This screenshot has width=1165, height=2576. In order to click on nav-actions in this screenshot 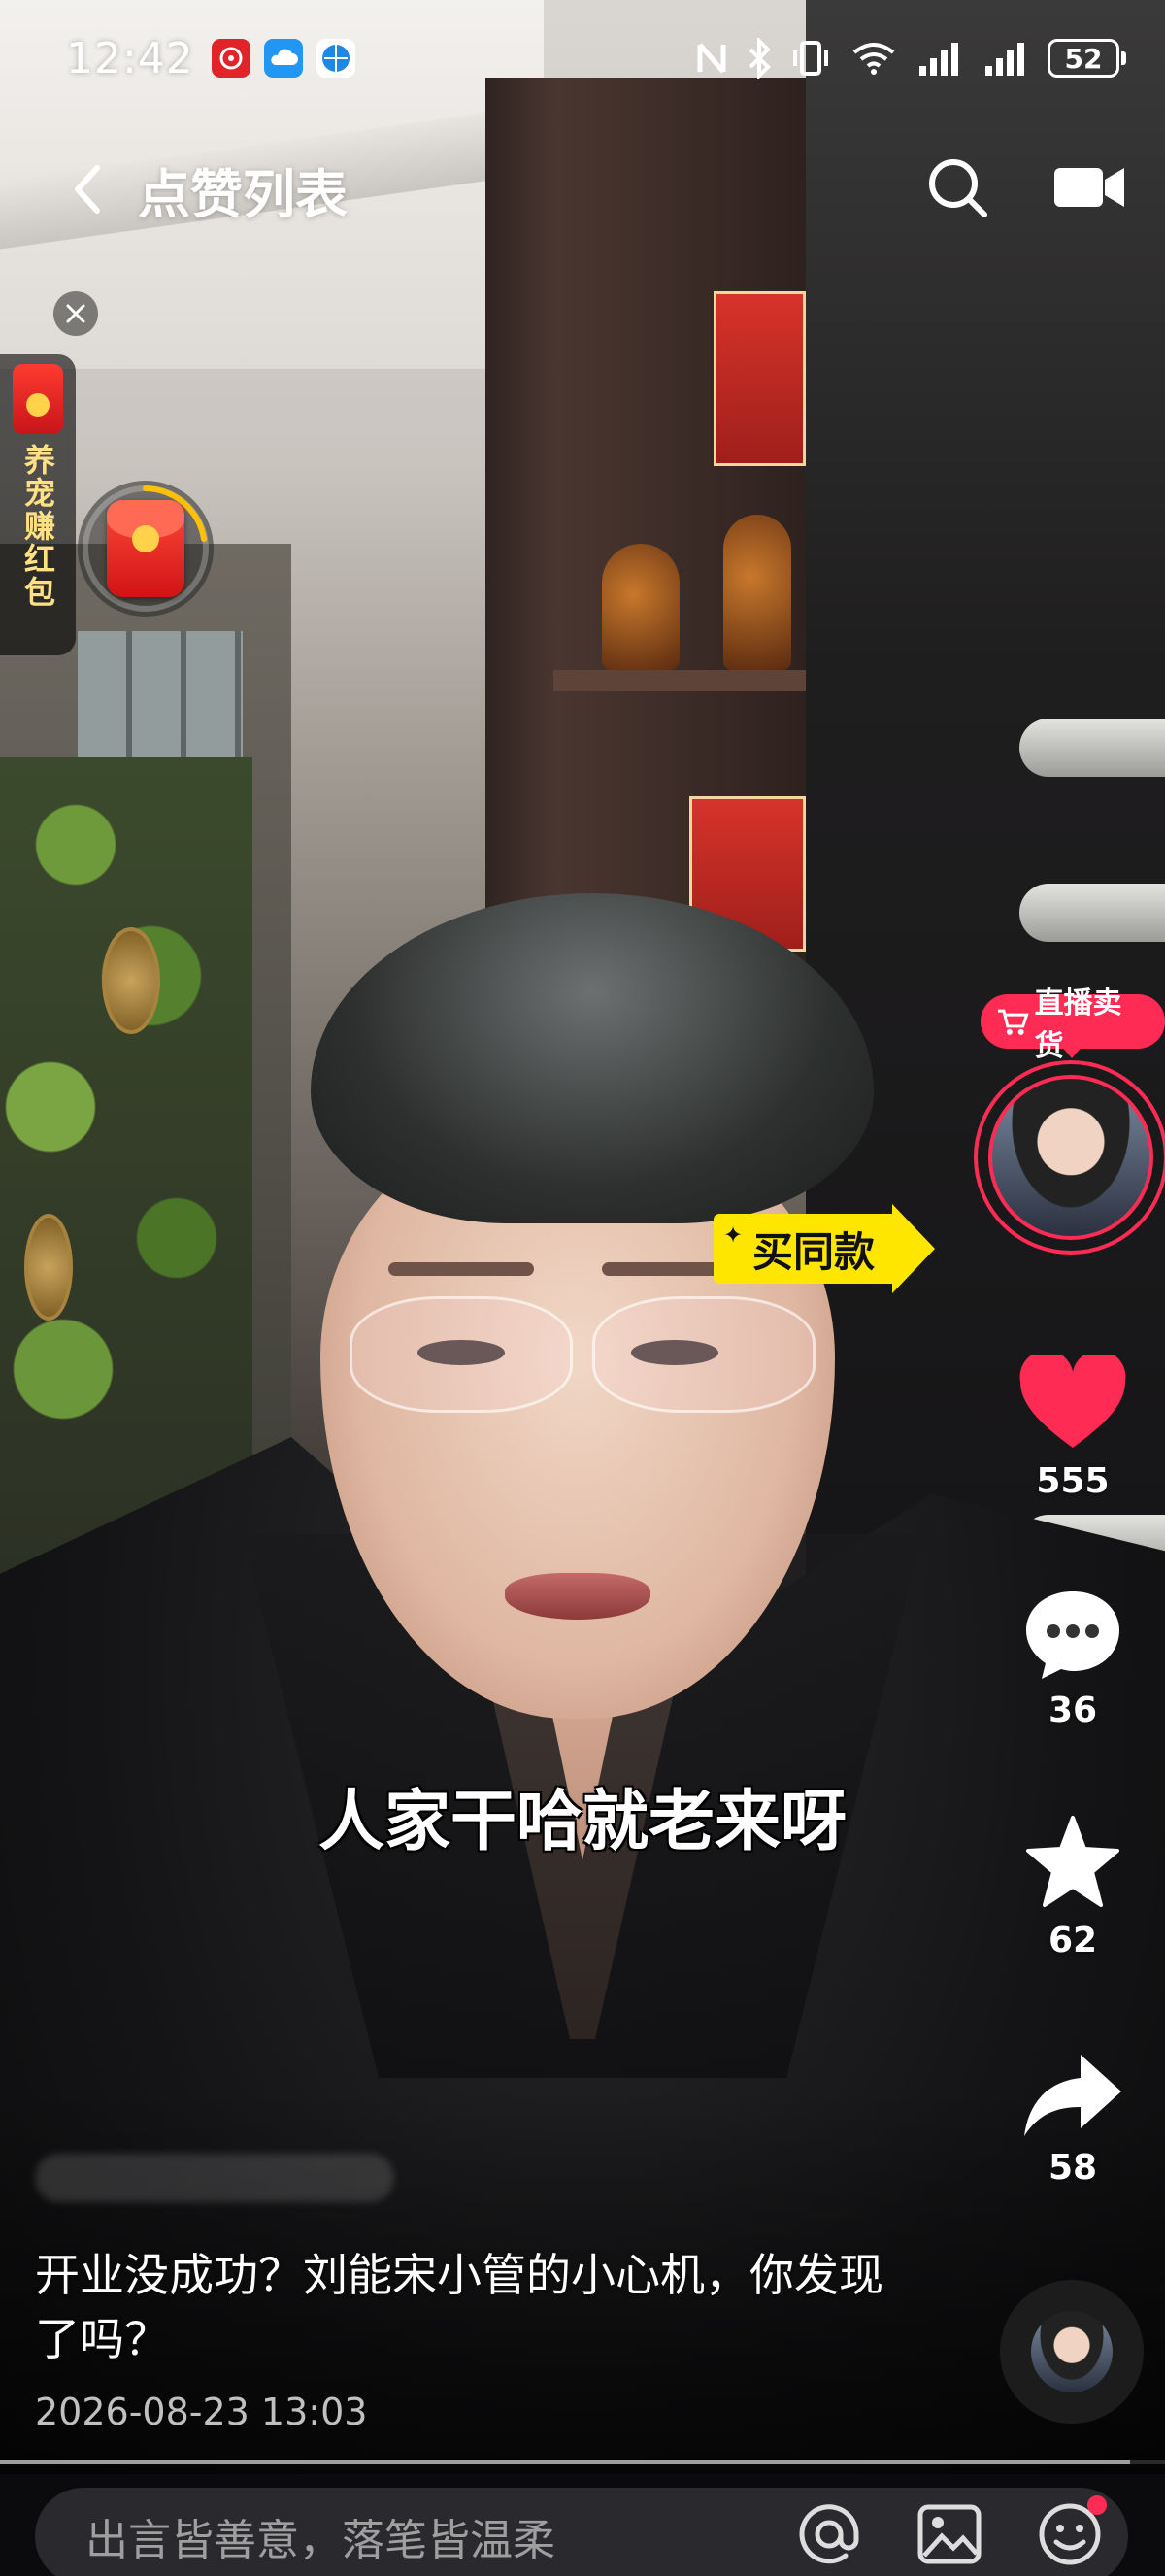, I will do `click(1025, 189)`.